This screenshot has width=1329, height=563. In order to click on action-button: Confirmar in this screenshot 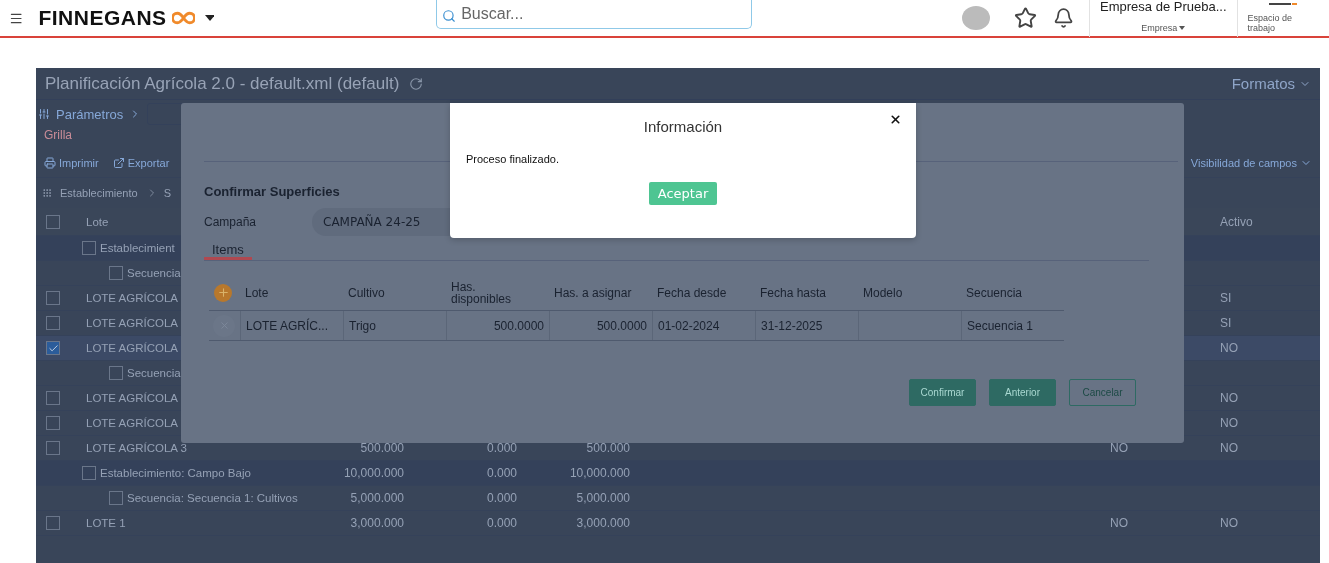, I will do `click(942, 392)`.